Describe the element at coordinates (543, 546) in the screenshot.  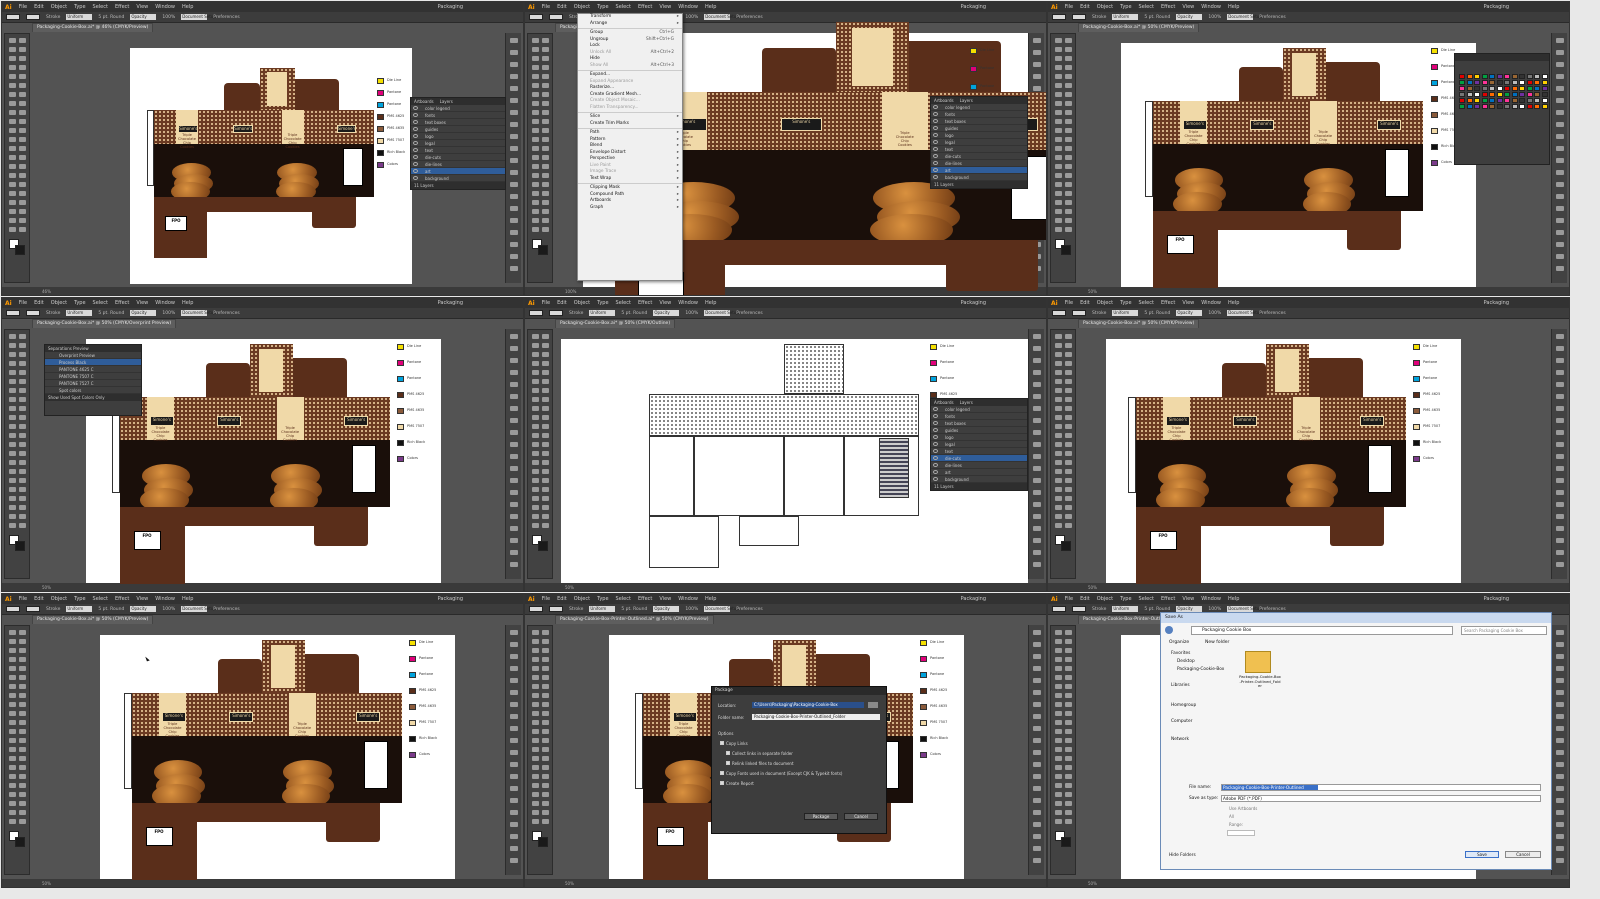
I see `stroke-color-icon` at that location.